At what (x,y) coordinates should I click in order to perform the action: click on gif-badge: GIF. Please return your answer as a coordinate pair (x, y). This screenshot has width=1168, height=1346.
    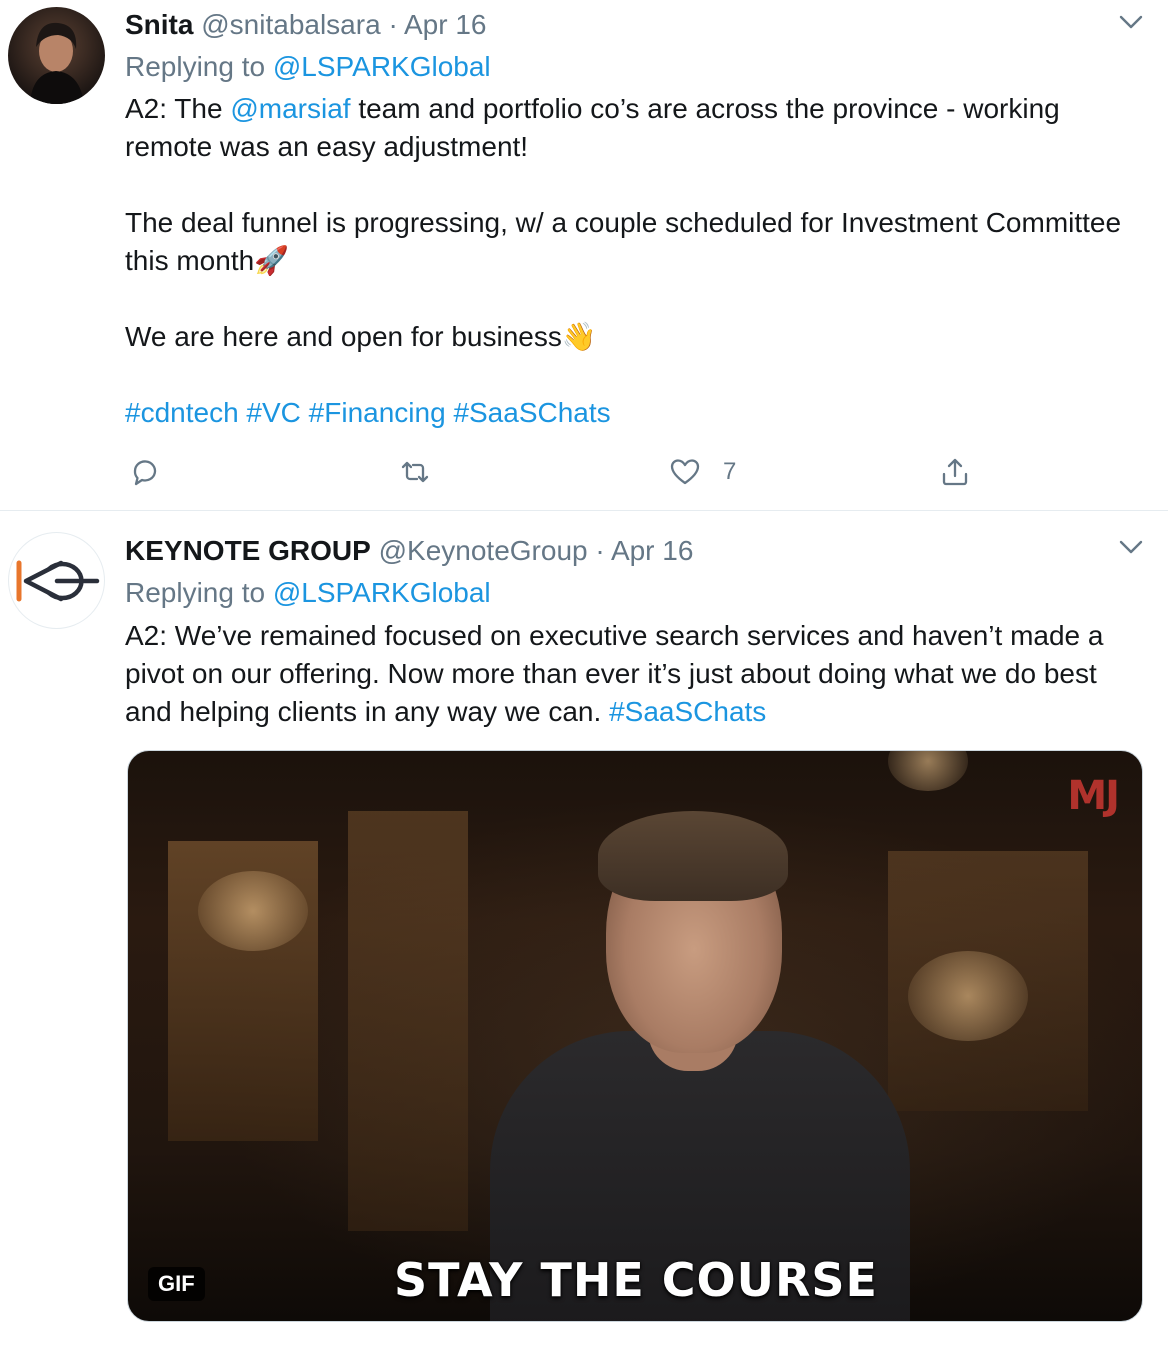
    Looking at the image, I should click on (176, 1284).